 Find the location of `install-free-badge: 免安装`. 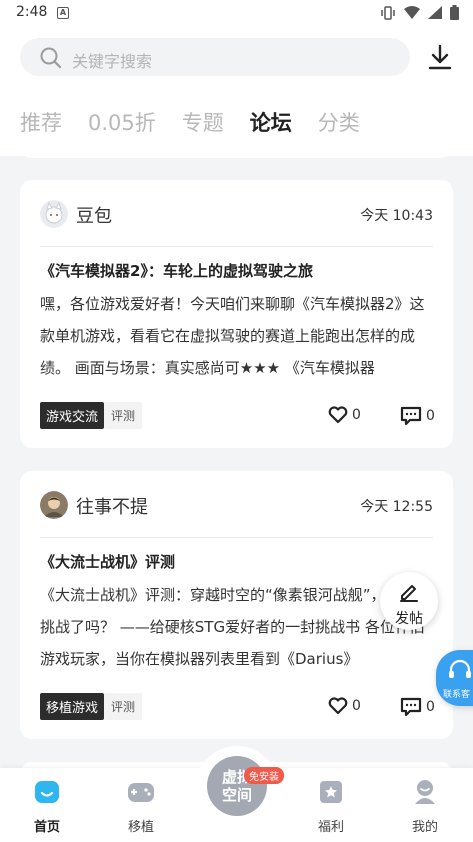

install-free-badge: 免安装 is located at coordinates (264, 775).